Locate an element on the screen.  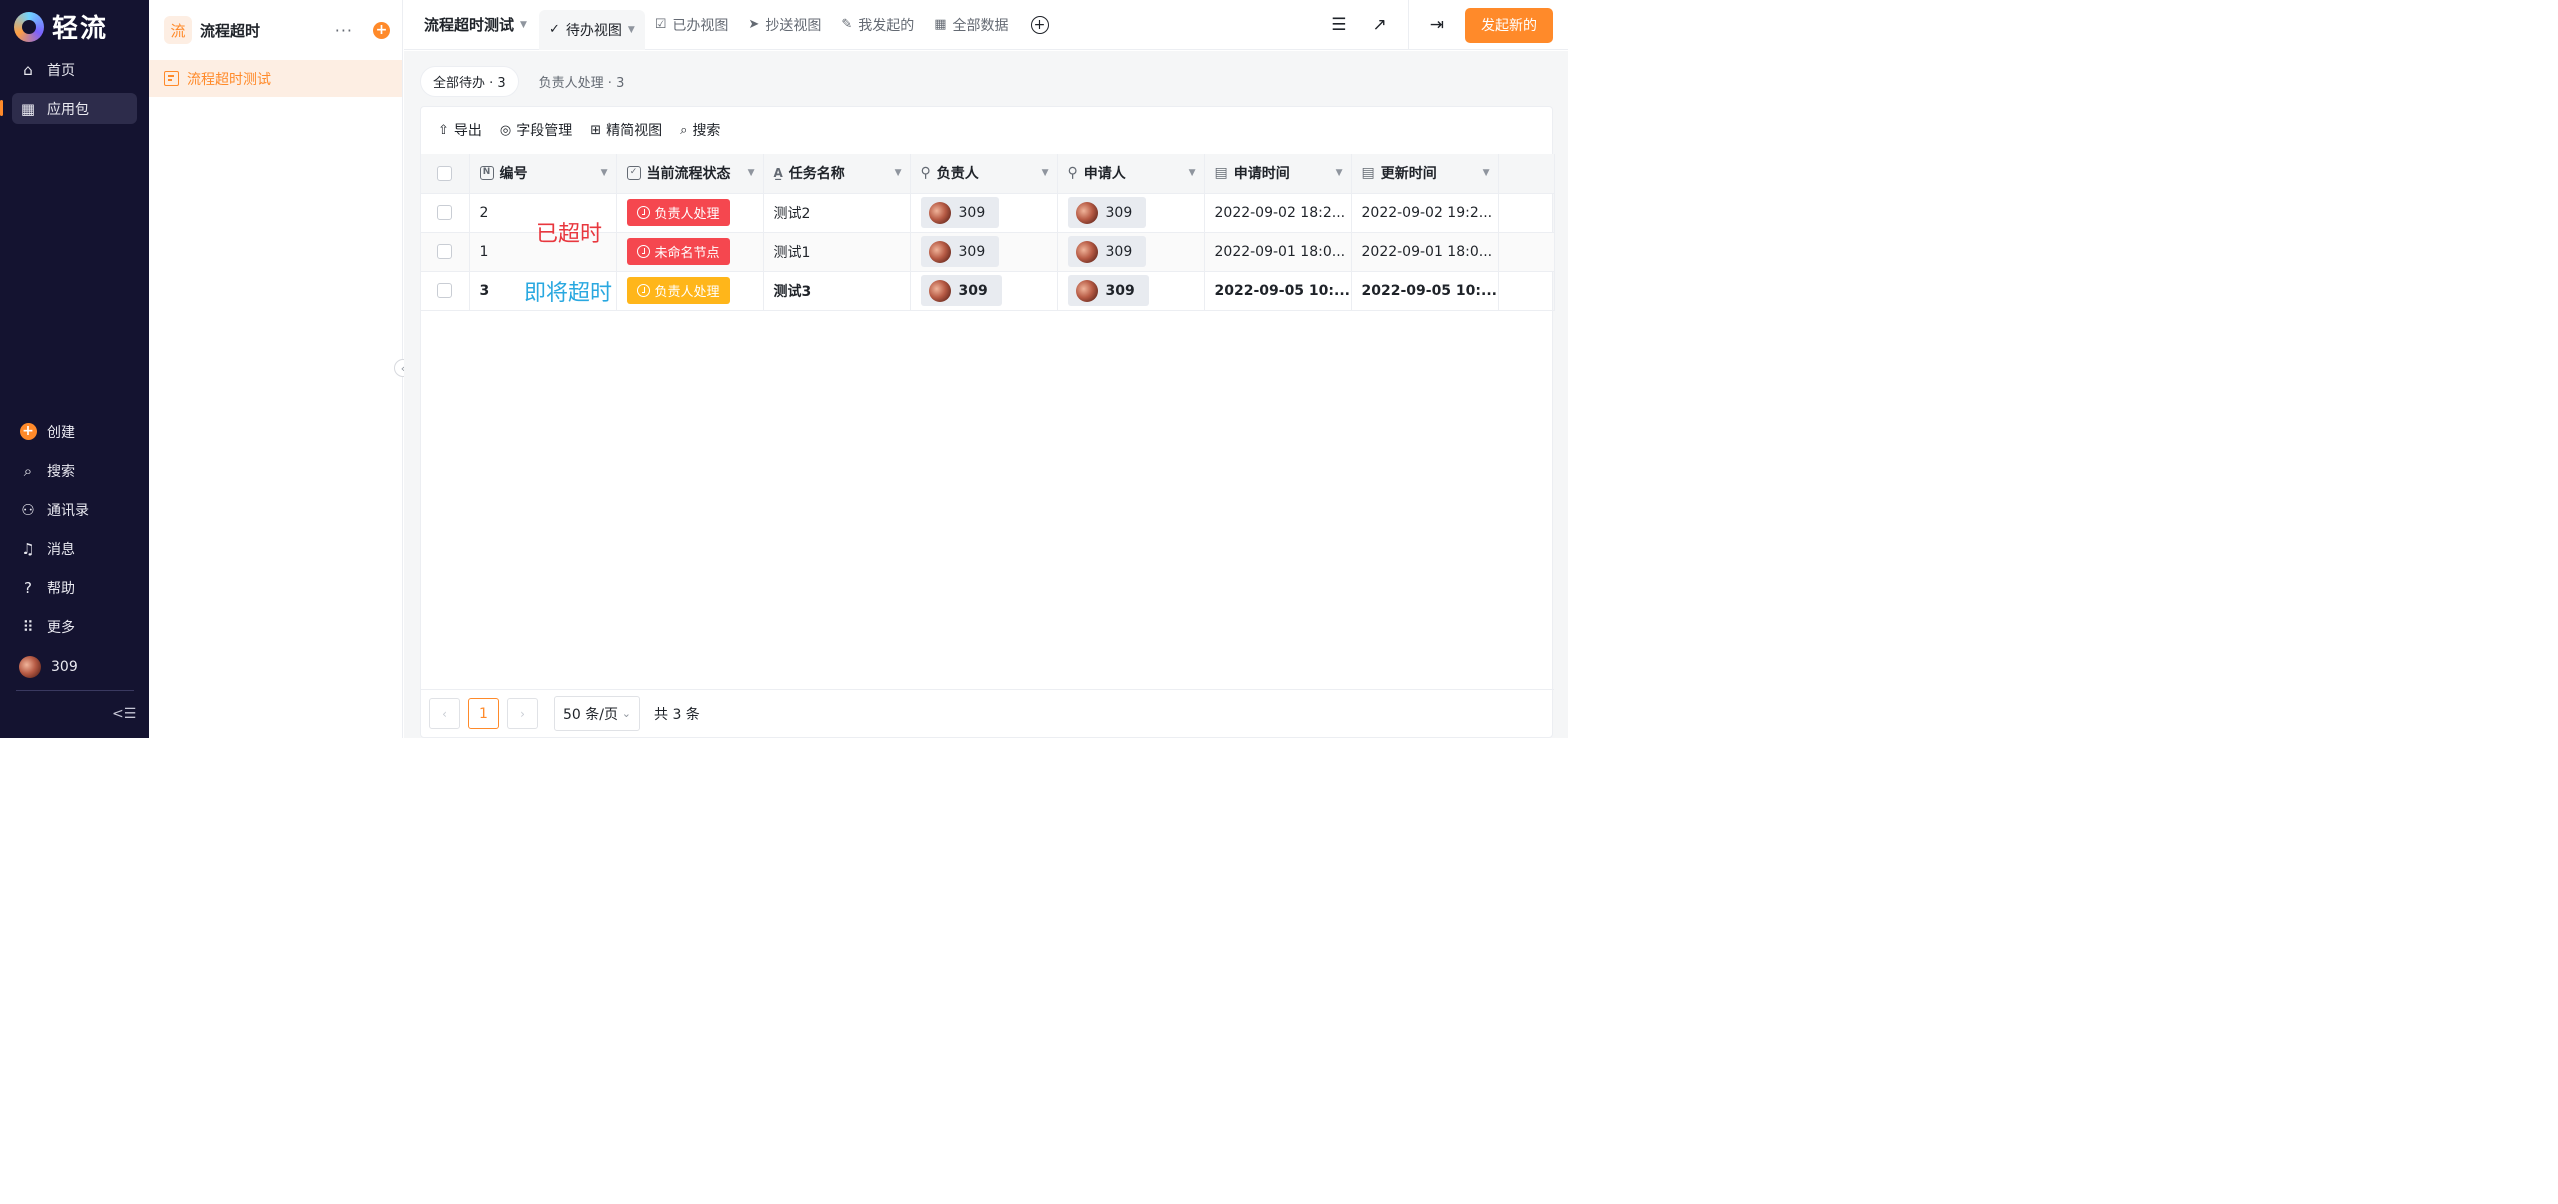
page-number: 1 is located at coordinates (483, 713).